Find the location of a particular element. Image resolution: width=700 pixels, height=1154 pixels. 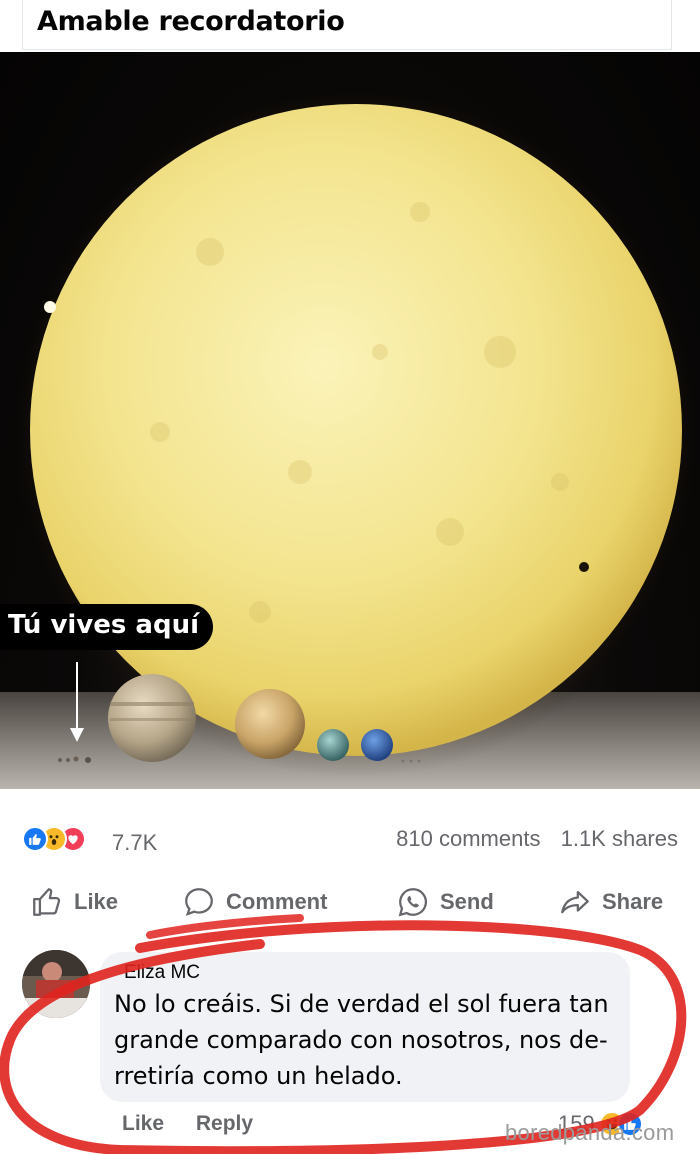

share-button-label: Share is located at coordinates (633, 901).